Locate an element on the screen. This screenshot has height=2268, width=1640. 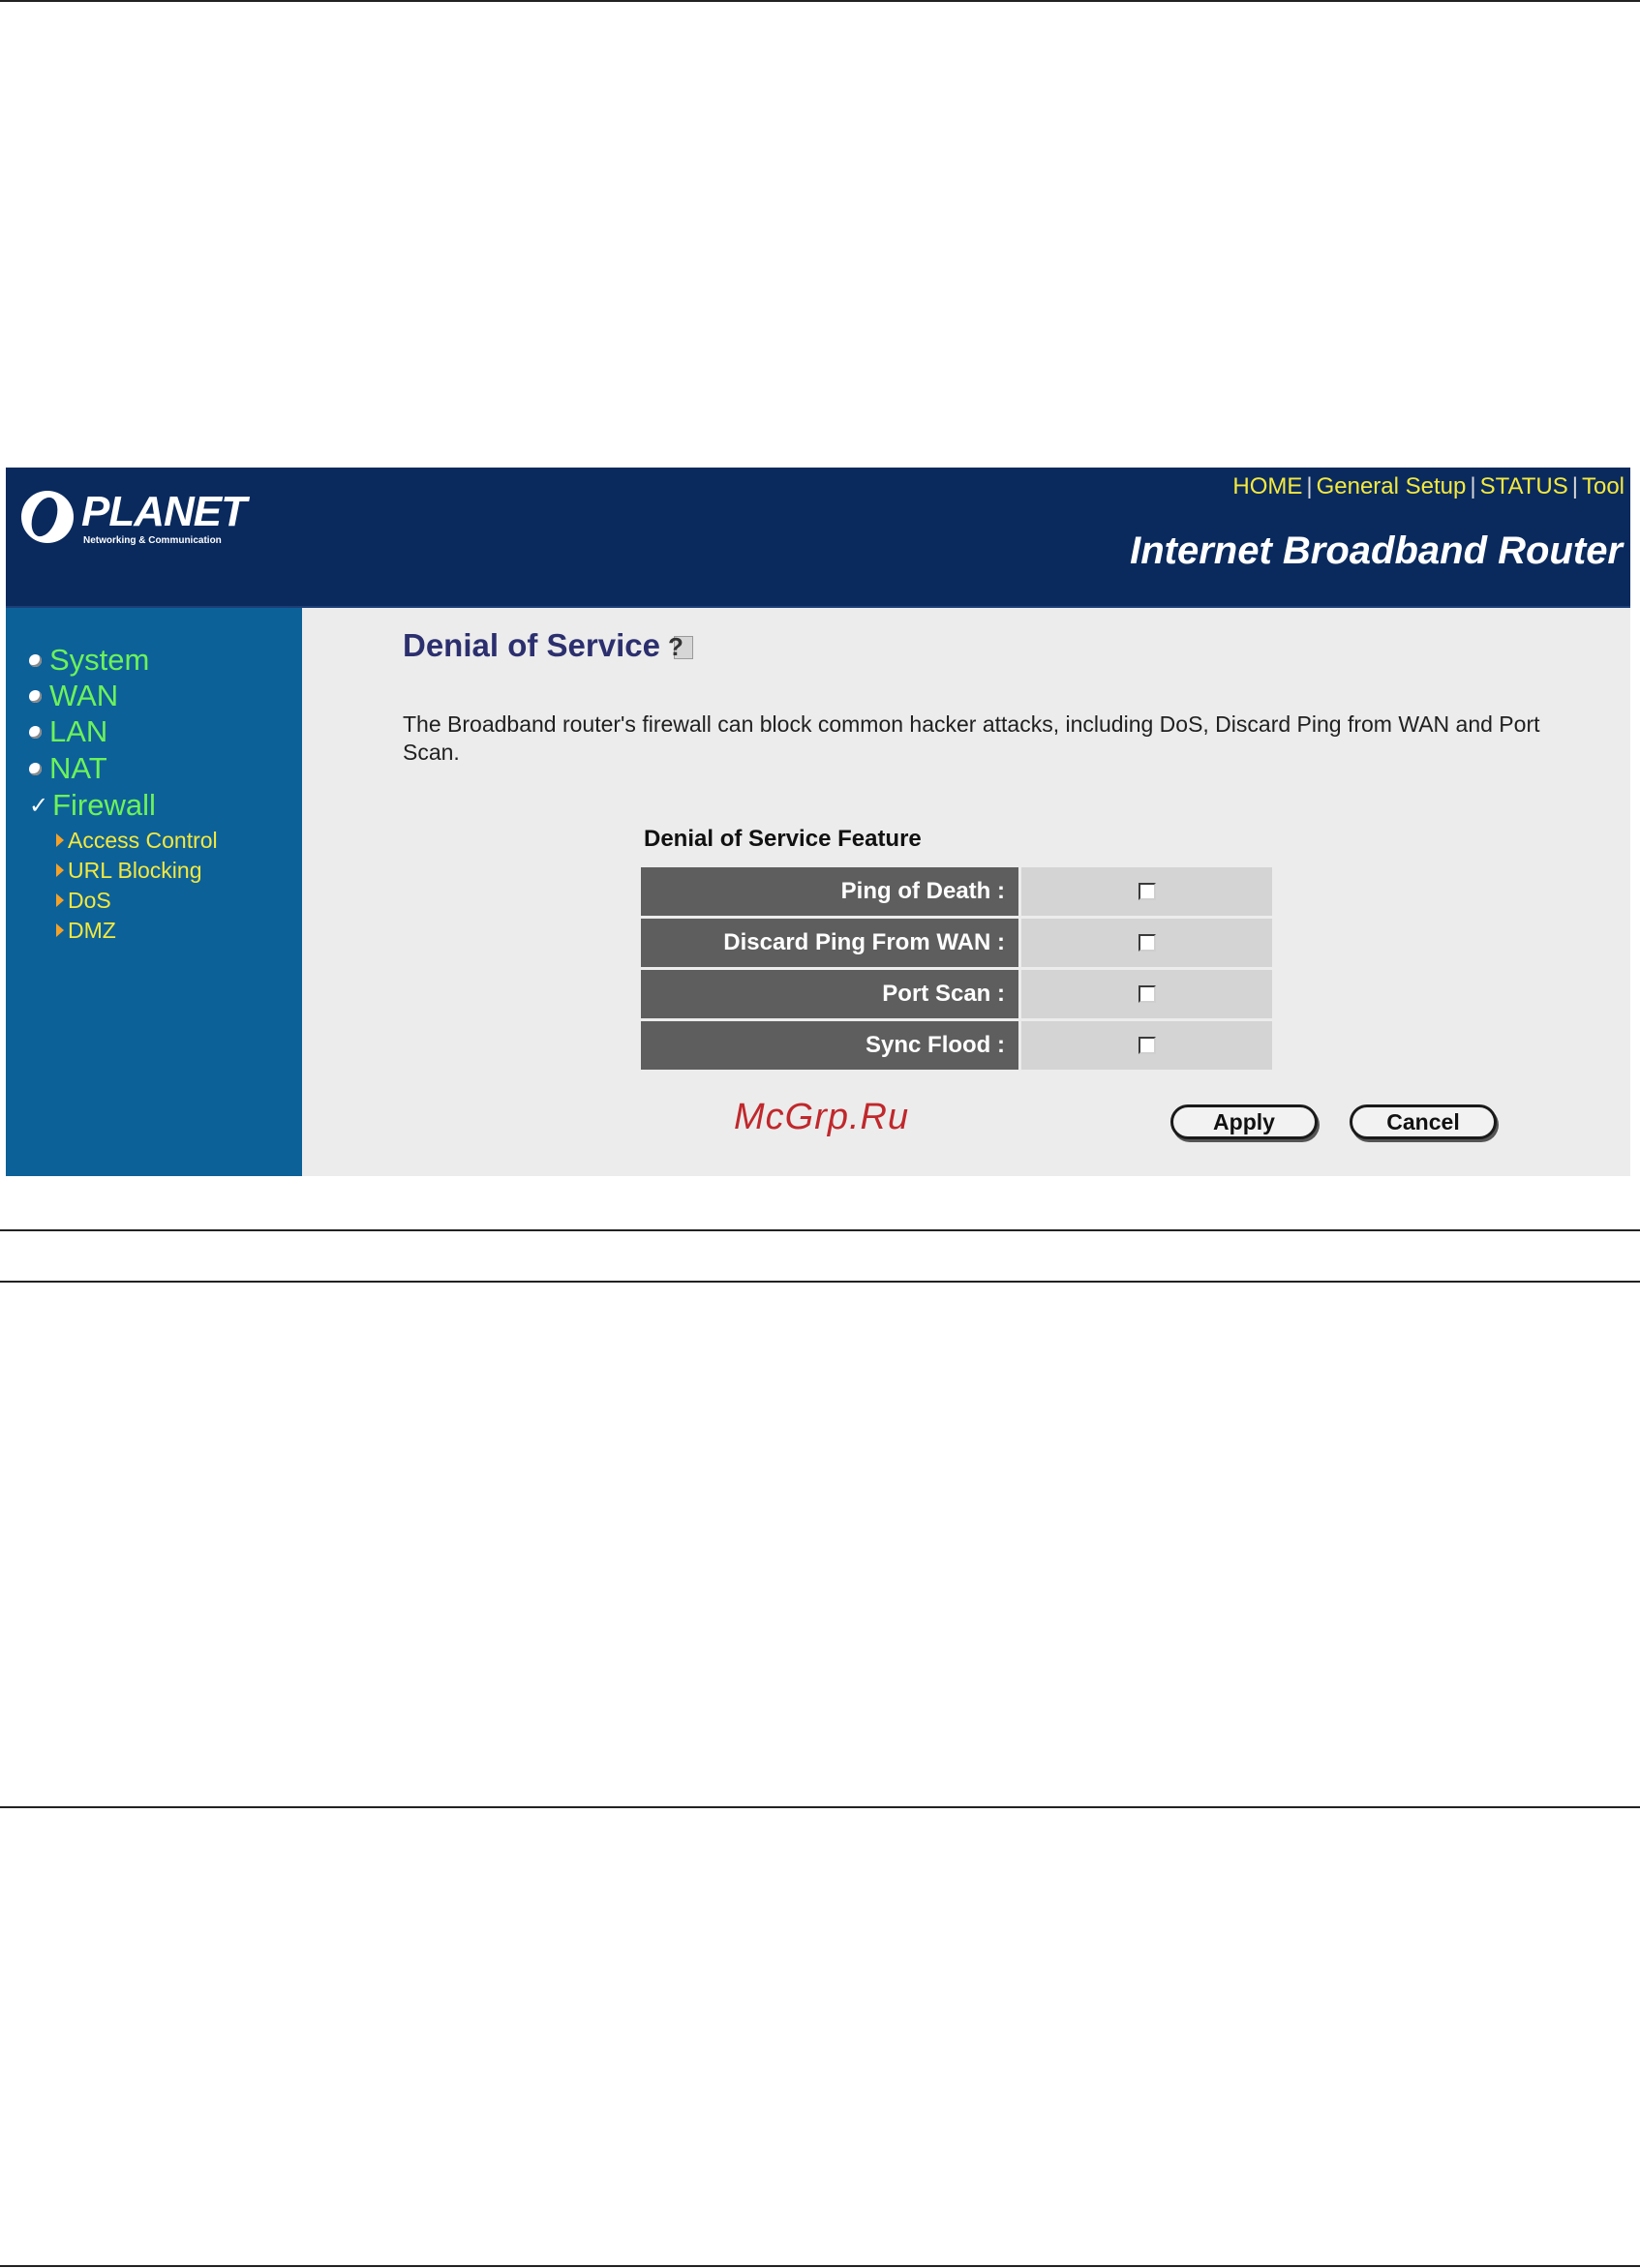
sidebar-item-label: LAN is located at coordinates (78, 731).